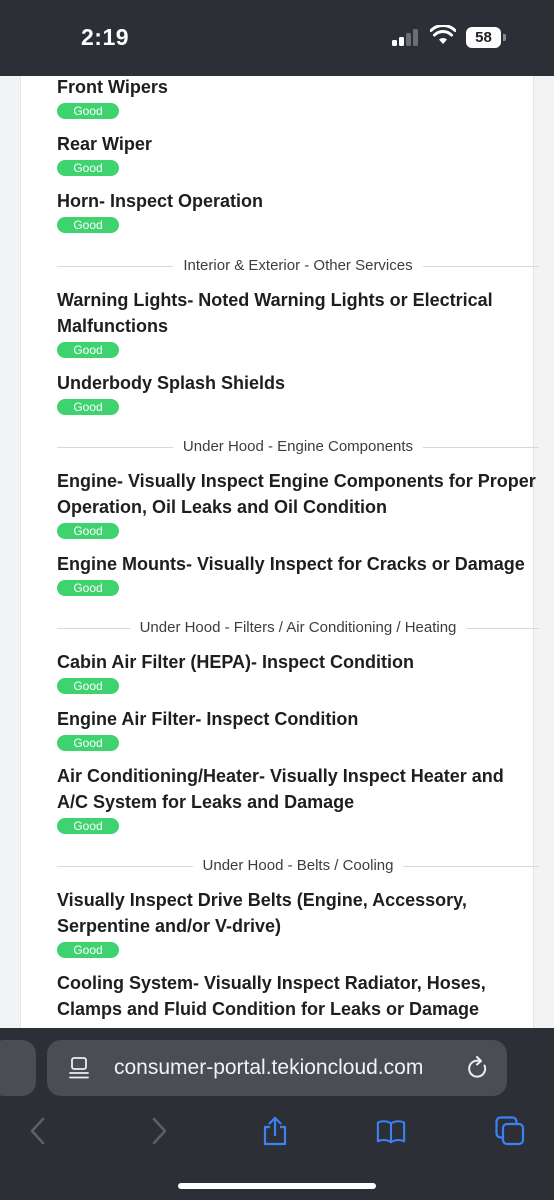  I want to click on section-heading-label: Under Hood - Engine Components, so click(298, 446).